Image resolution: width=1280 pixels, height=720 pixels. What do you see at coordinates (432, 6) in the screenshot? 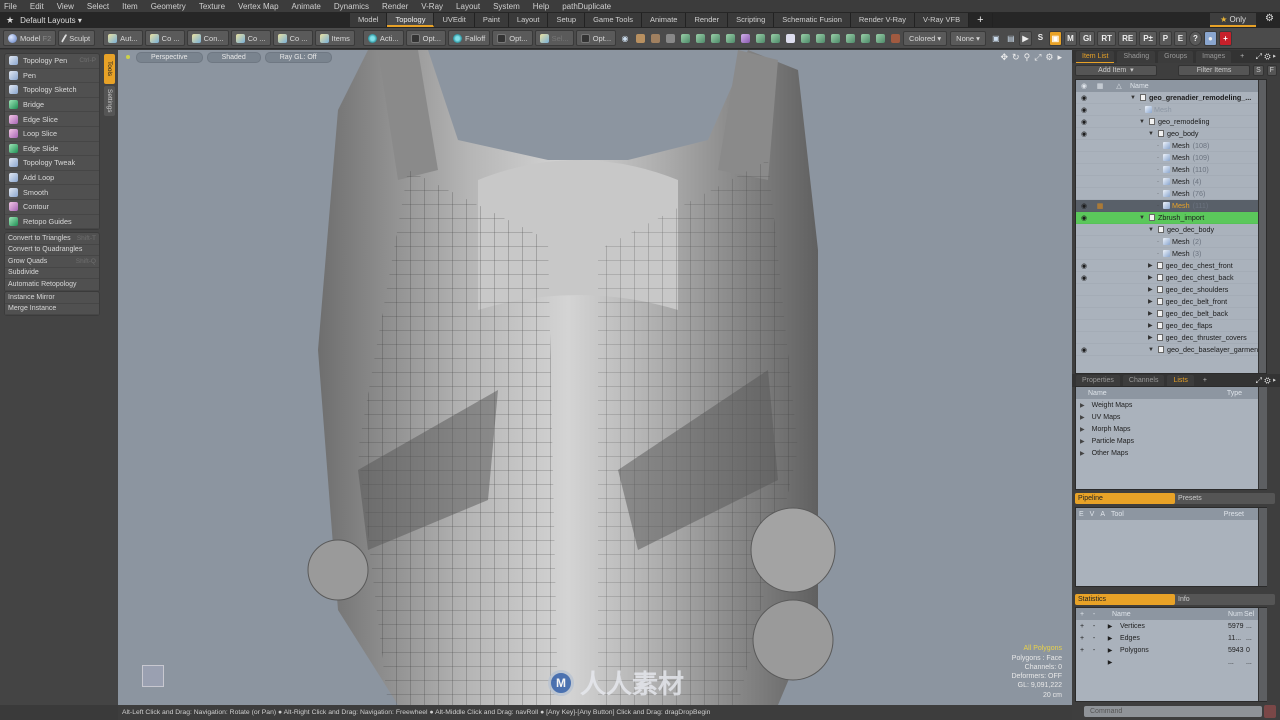
I see `menu-v-ray: V-Ray` at bounding box center [432, 6].